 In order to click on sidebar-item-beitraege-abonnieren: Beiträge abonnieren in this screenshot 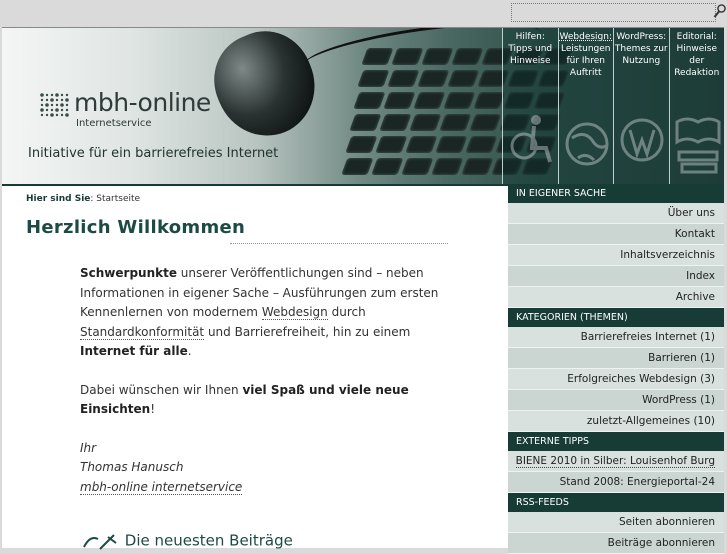, I will do `click(616, 543)`.